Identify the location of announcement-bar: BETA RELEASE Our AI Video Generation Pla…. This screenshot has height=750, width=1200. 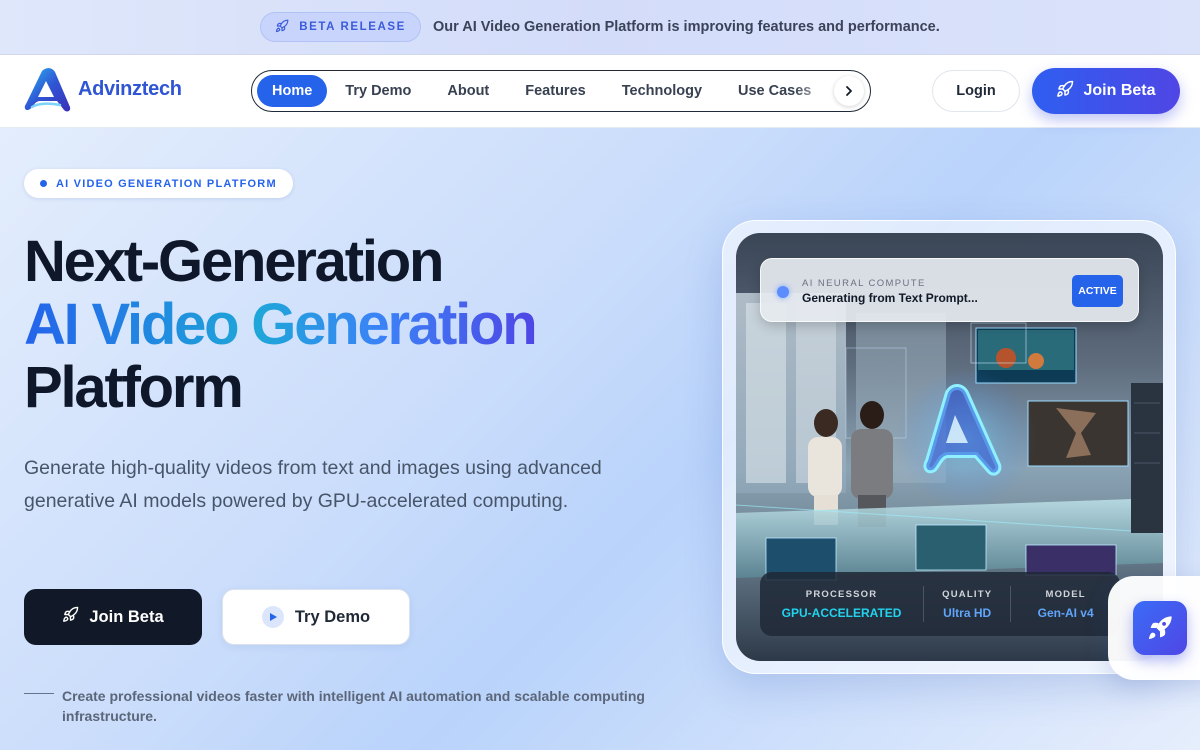
(600, 27).